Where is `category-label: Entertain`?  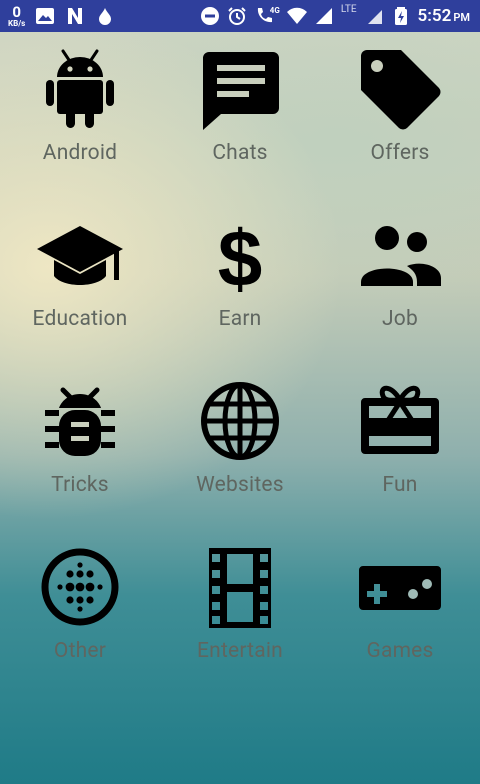
category-label: Entertain is located at coordinates (240, 651).